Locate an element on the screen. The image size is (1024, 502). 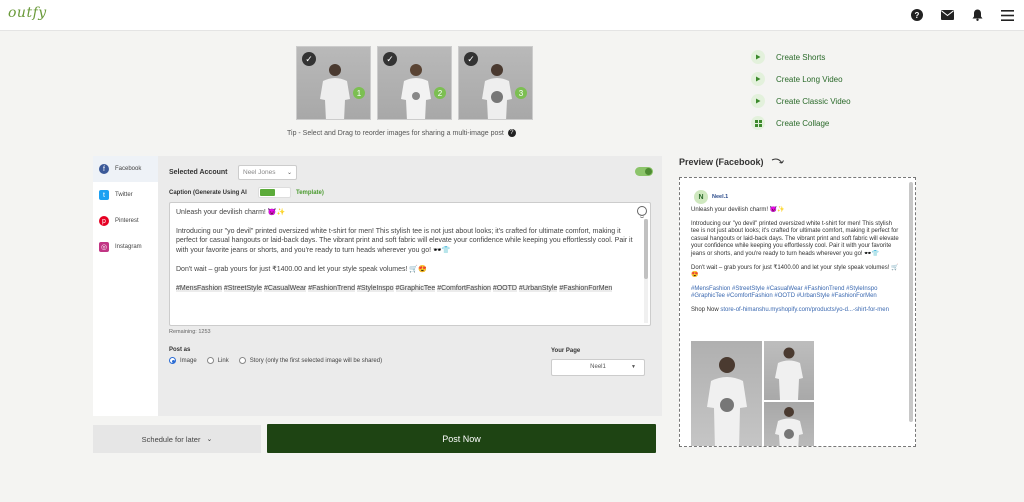
caption-scrollbar-thumb is located at coordinates (646, 249).